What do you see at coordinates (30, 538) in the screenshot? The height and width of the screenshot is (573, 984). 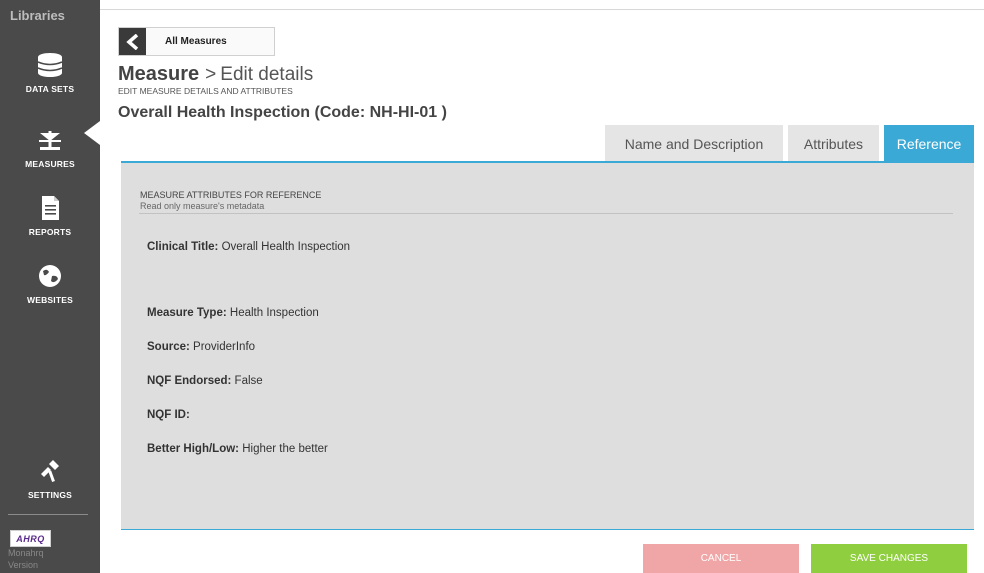 I see `ahrq-logo: AHRQ` at bounding box center [30, 538].